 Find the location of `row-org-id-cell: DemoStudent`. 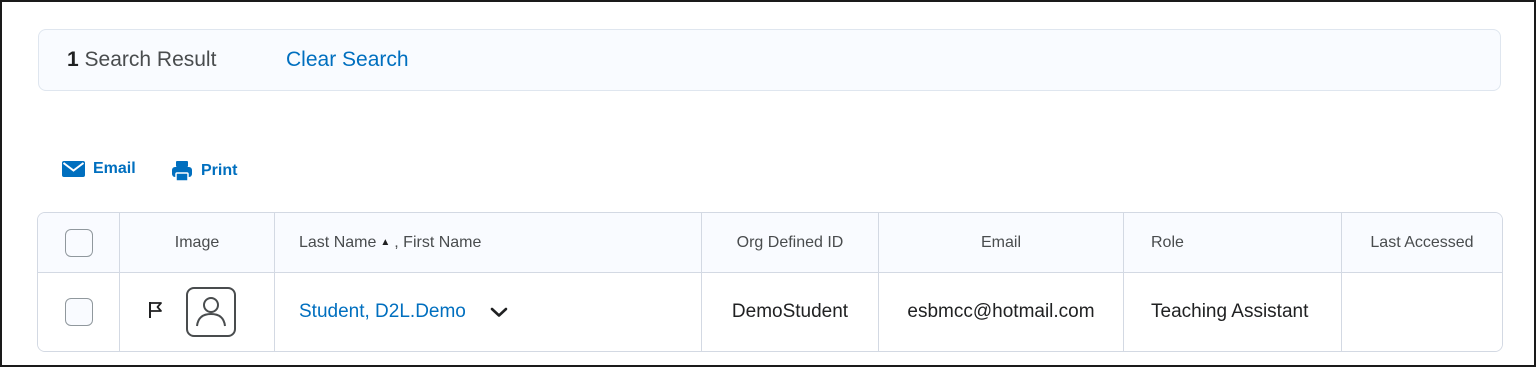

row-org-id-cell: DemoStudent is located at coordinates (790, 312).